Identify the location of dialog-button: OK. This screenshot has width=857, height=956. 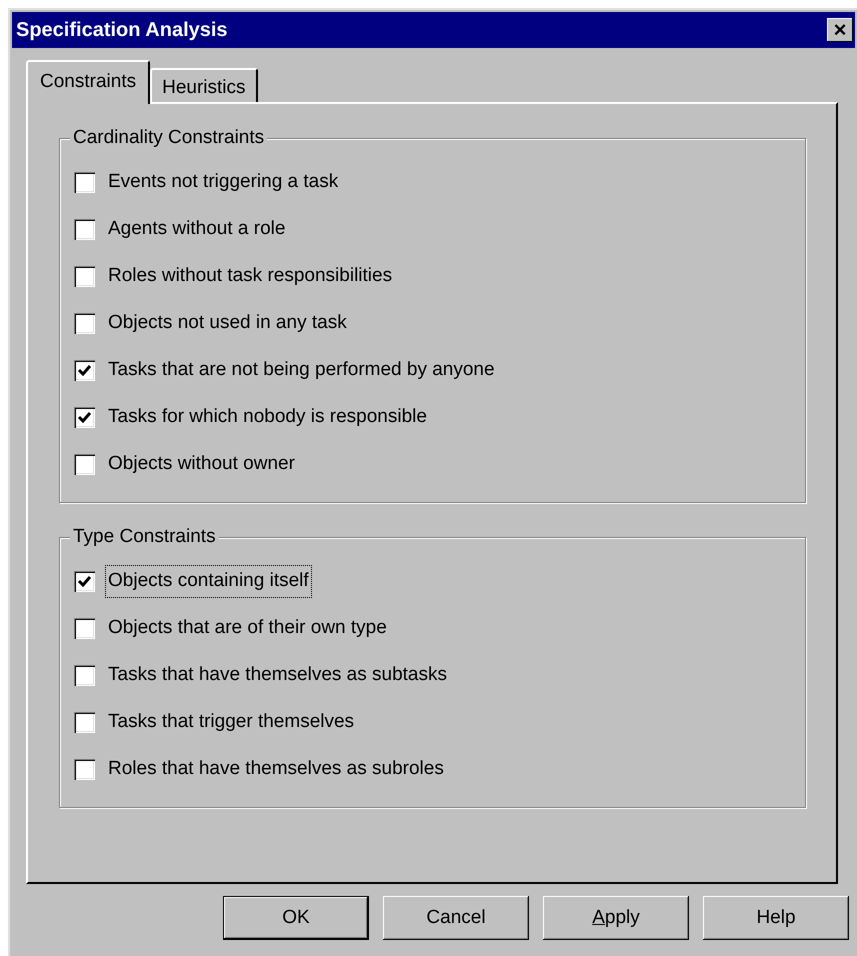
(296, 918).